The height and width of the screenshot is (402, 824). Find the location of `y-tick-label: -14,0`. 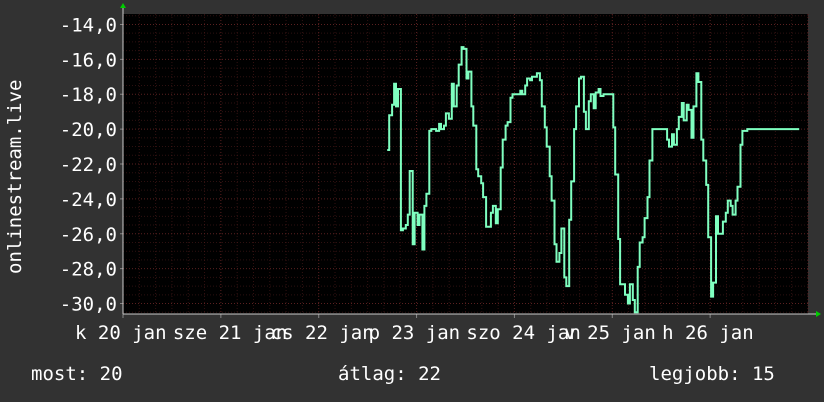

y-tick-label: -14,0 is located at coordinates (88, 25).